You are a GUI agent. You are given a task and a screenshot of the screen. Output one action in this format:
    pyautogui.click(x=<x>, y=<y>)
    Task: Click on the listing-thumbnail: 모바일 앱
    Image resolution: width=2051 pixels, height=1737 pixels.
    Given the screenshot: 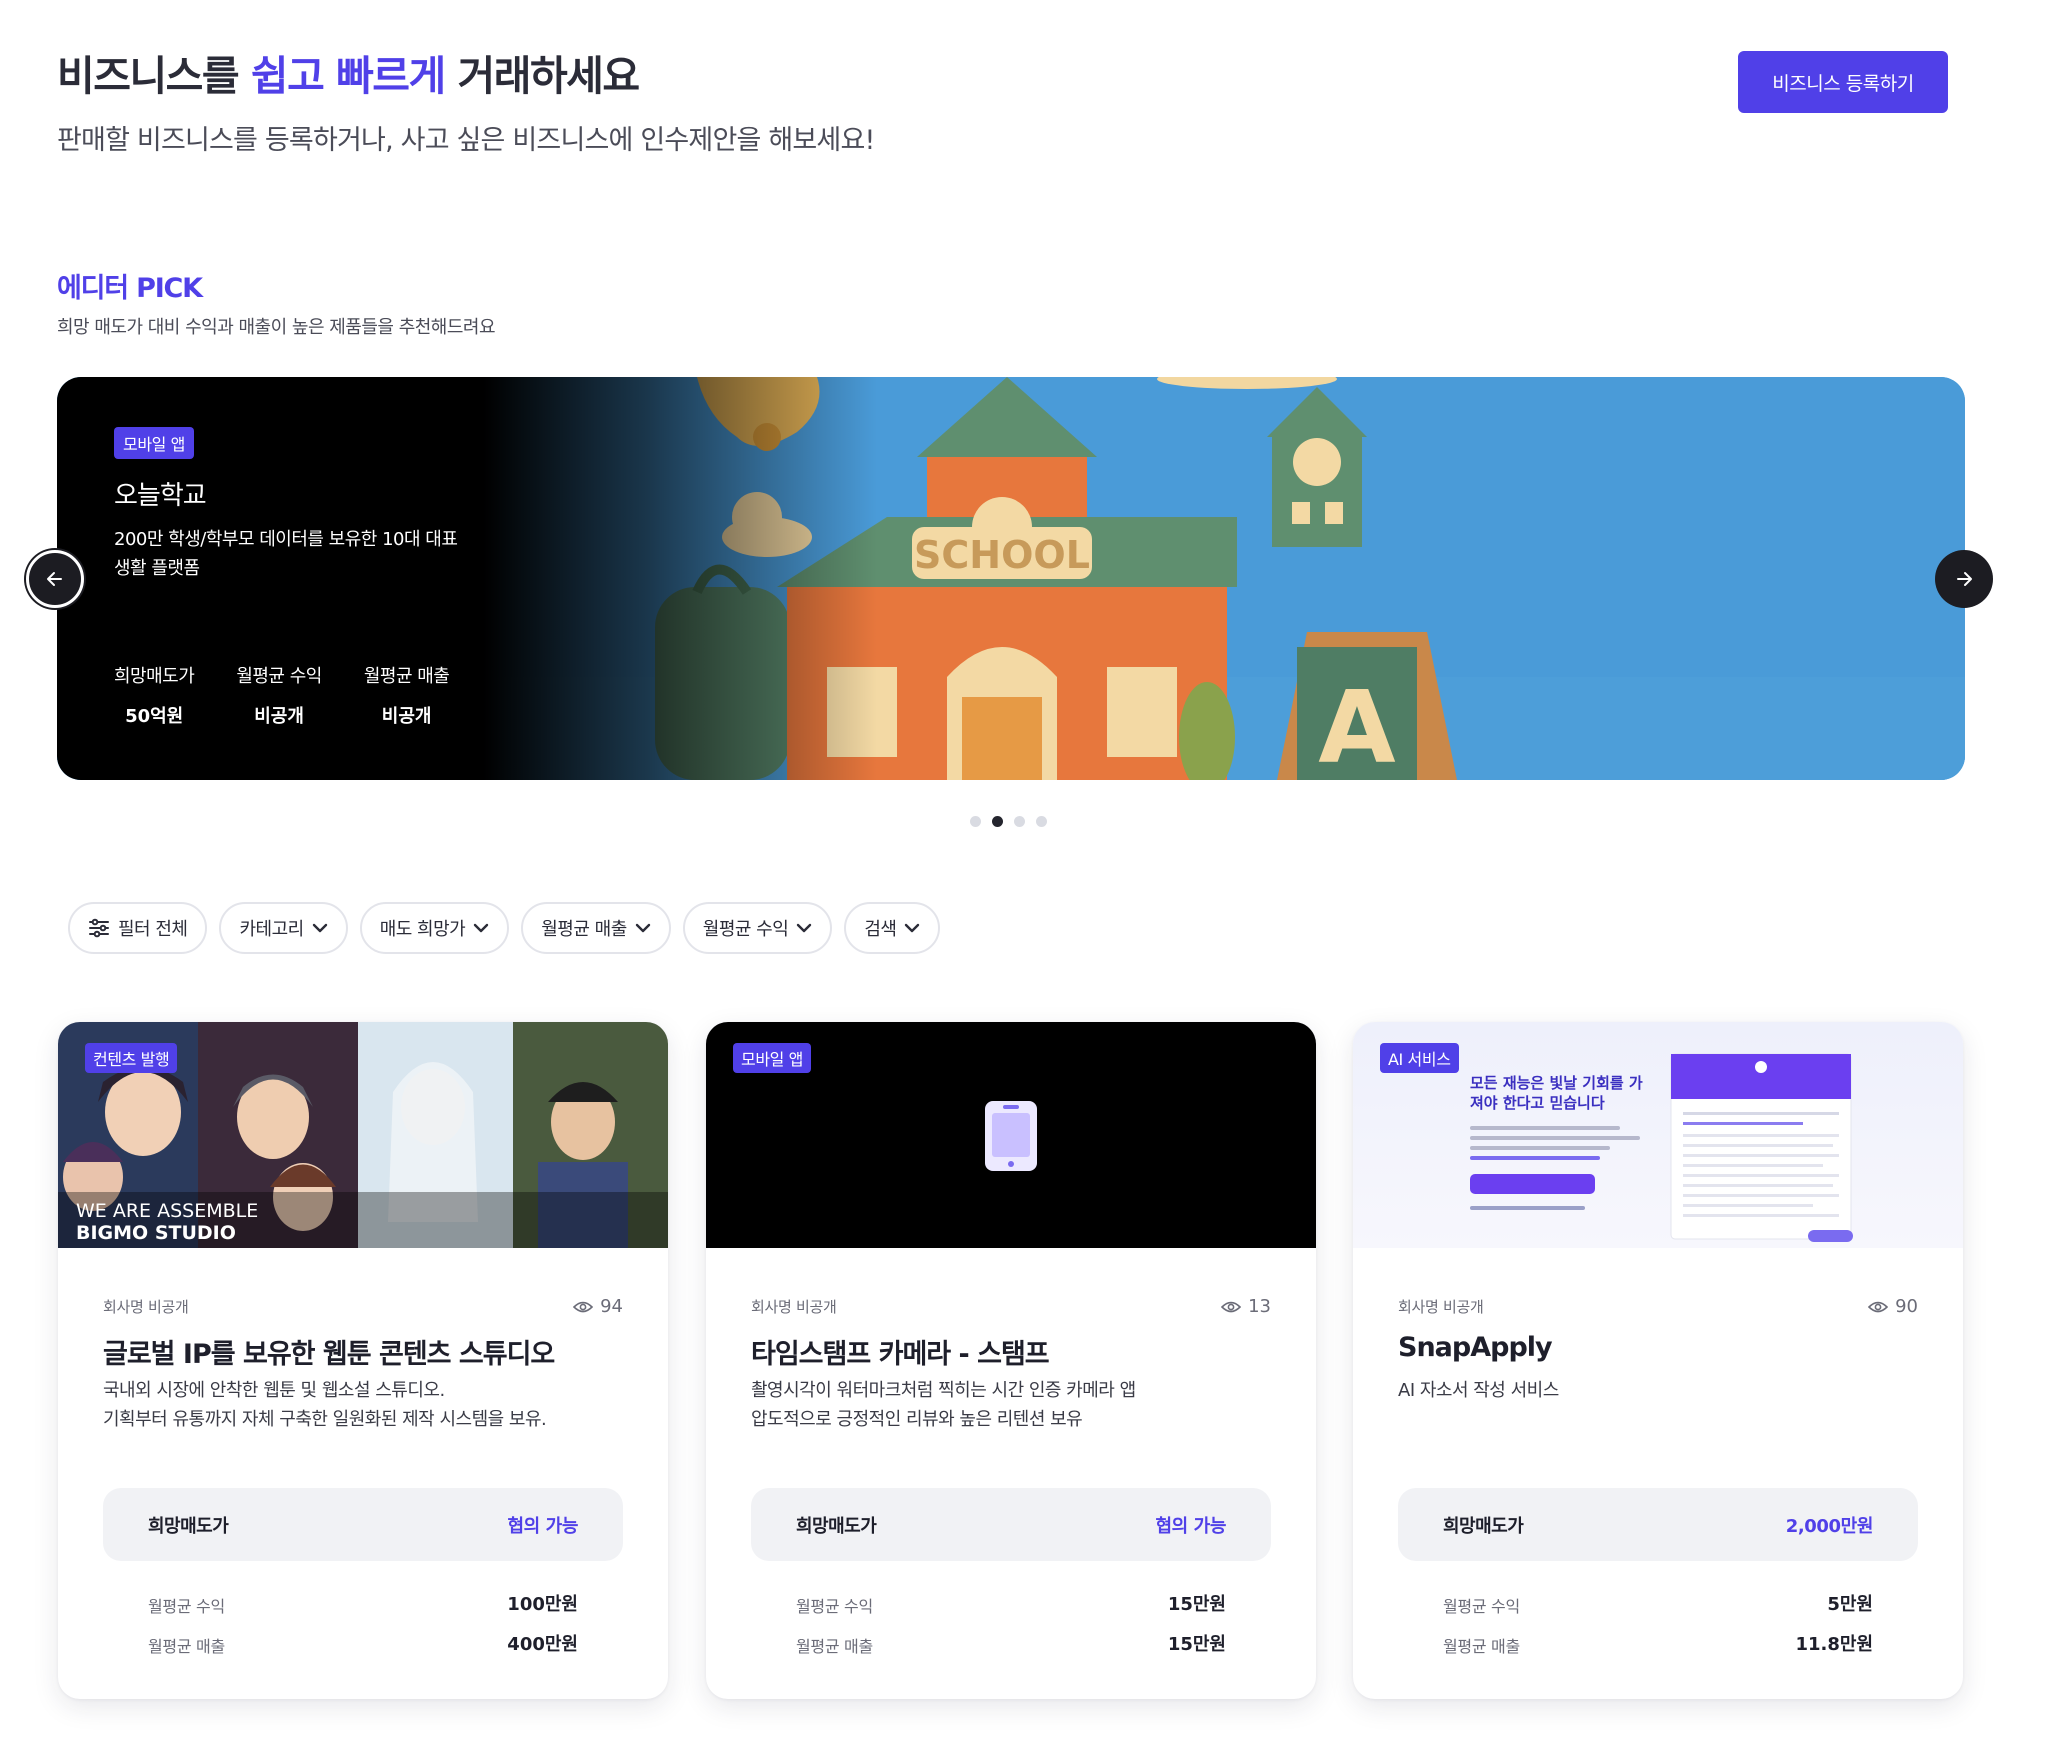 What is the action you would take?
    pyautogui.click(x=1011, y=1135)
    